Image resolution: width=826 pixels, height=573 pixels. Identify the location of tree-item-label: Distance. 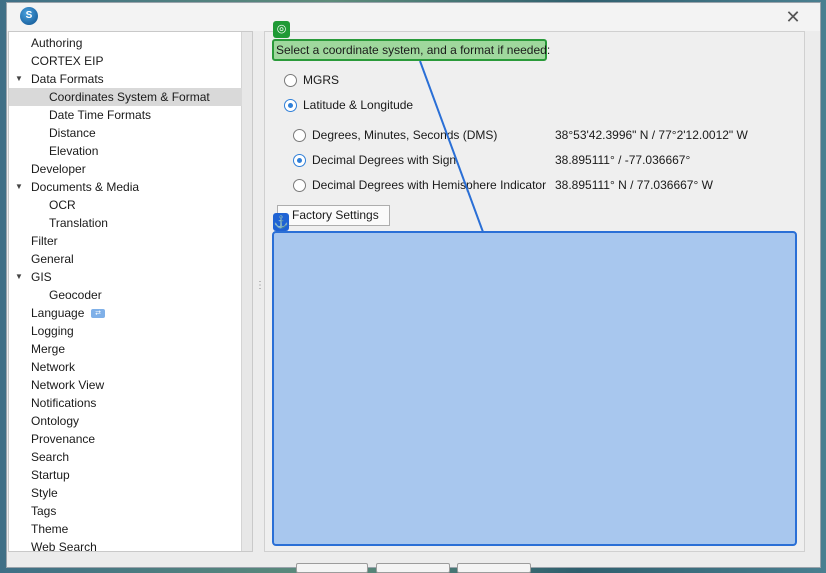
(72, 133).